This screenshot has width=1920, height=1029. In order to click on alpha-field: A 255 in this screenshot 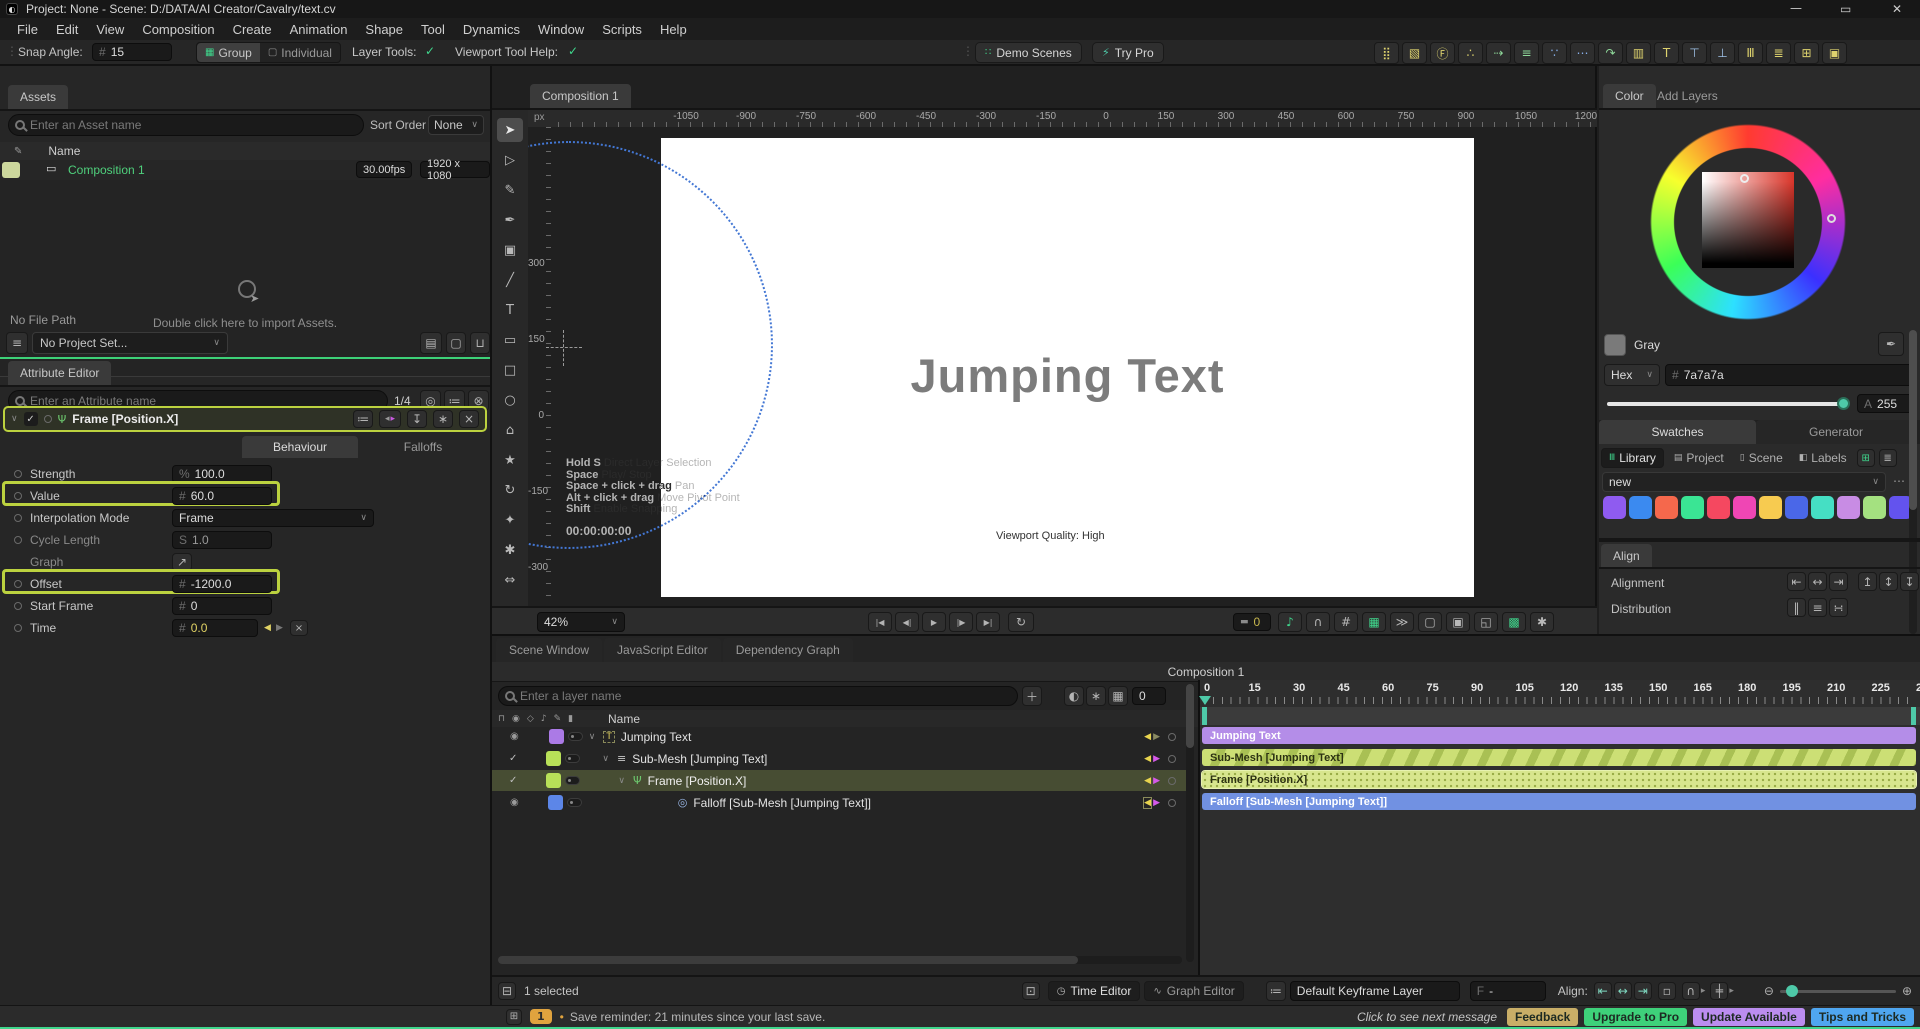, I will do `click(1885, 403)`.